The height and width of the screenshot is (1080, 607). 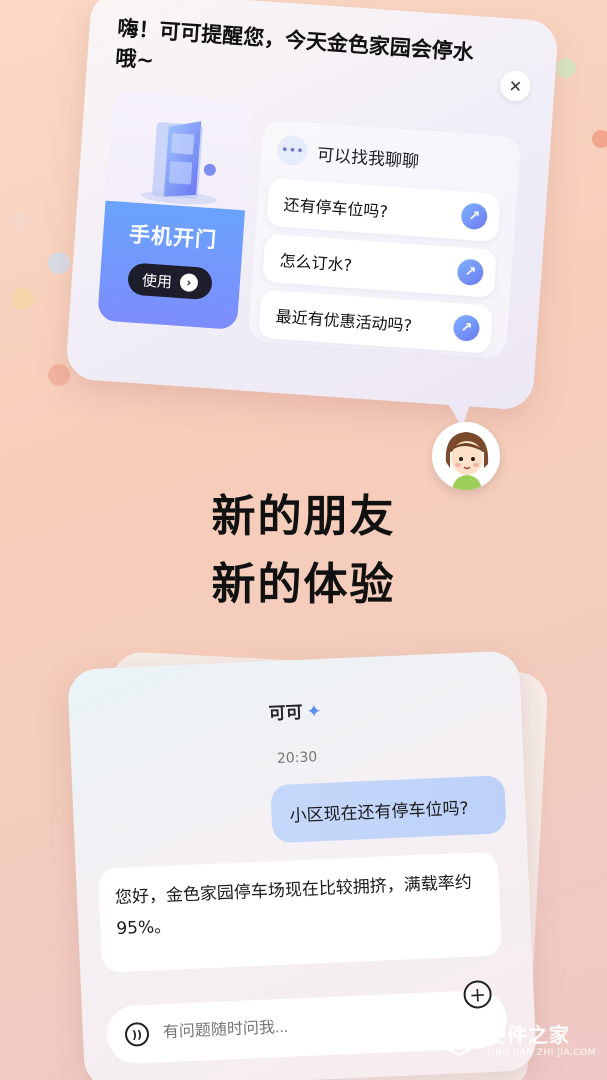 I want to click on phone-open-door-tile: 手机开门 使用 ›, so click(x=175, y=210).